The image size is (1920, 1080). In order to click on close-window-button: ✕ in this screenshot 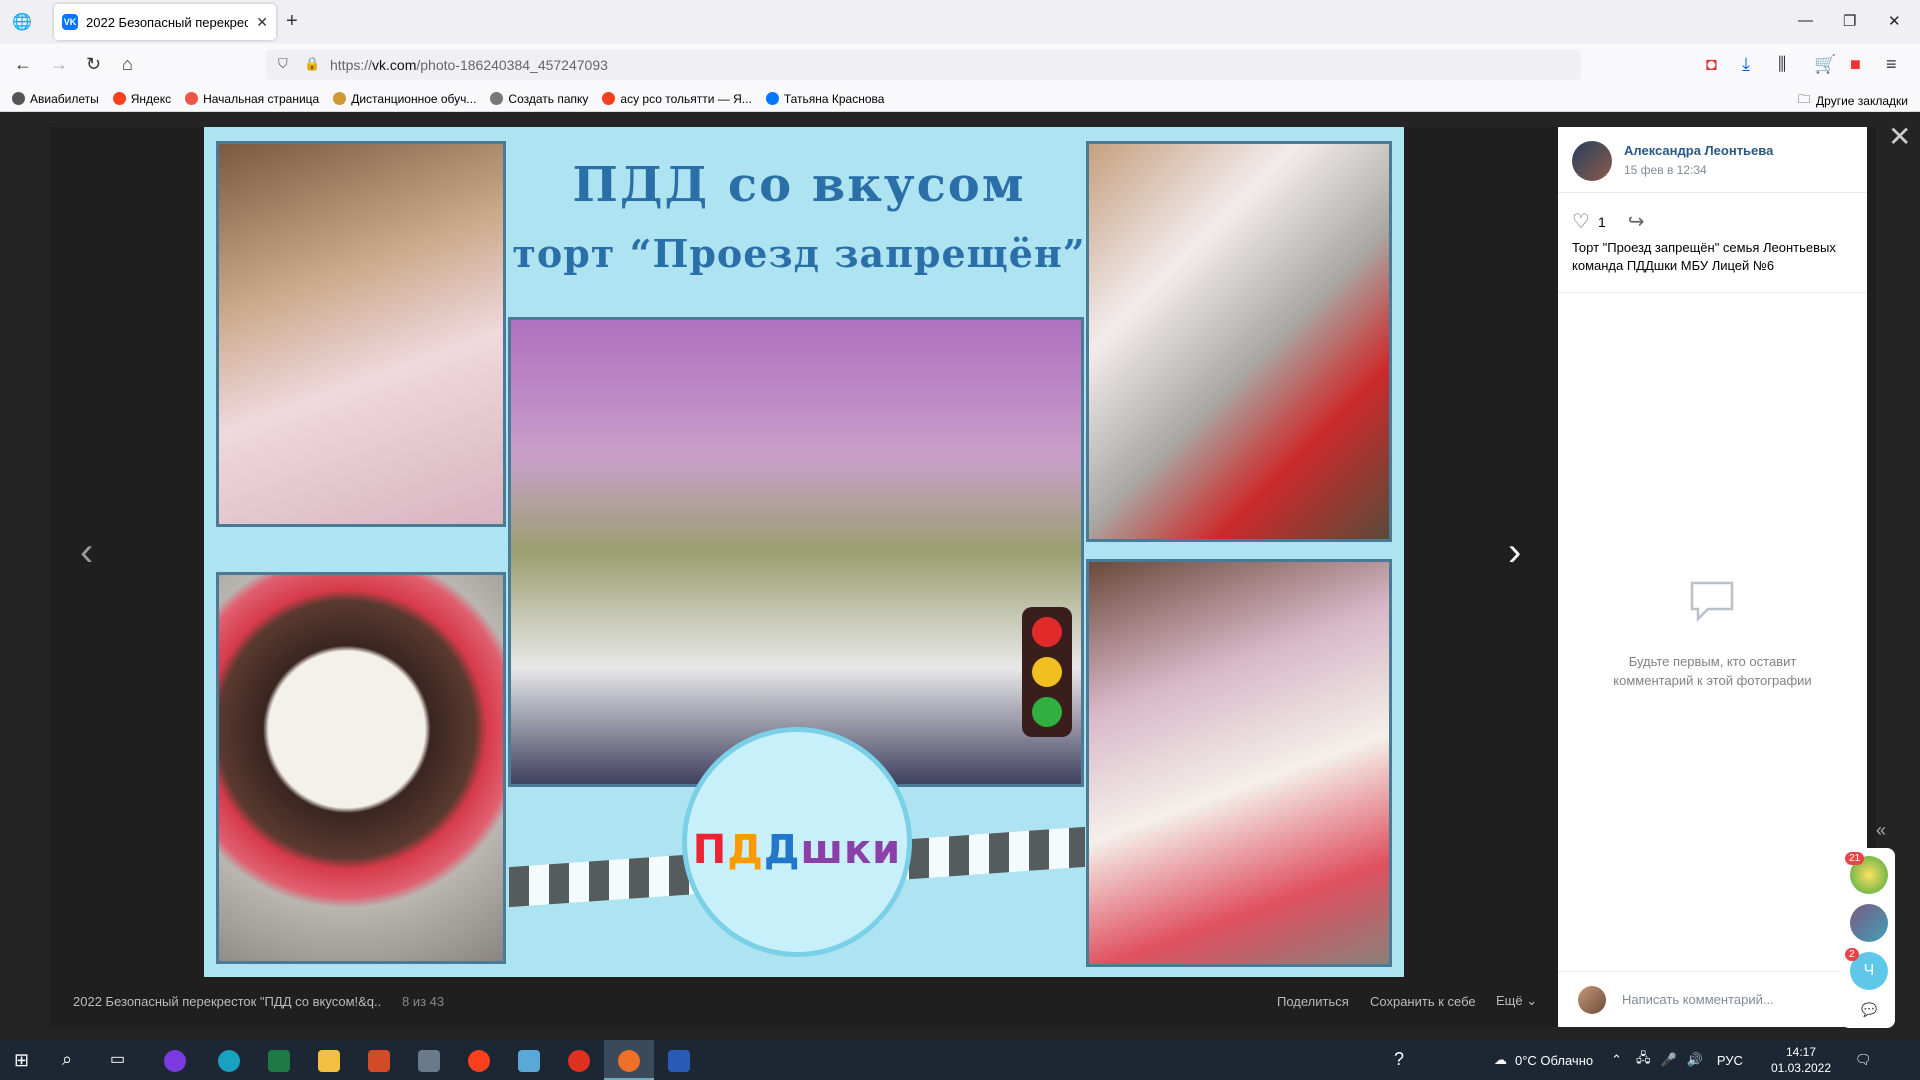, I will do `click(1894, 21)`.